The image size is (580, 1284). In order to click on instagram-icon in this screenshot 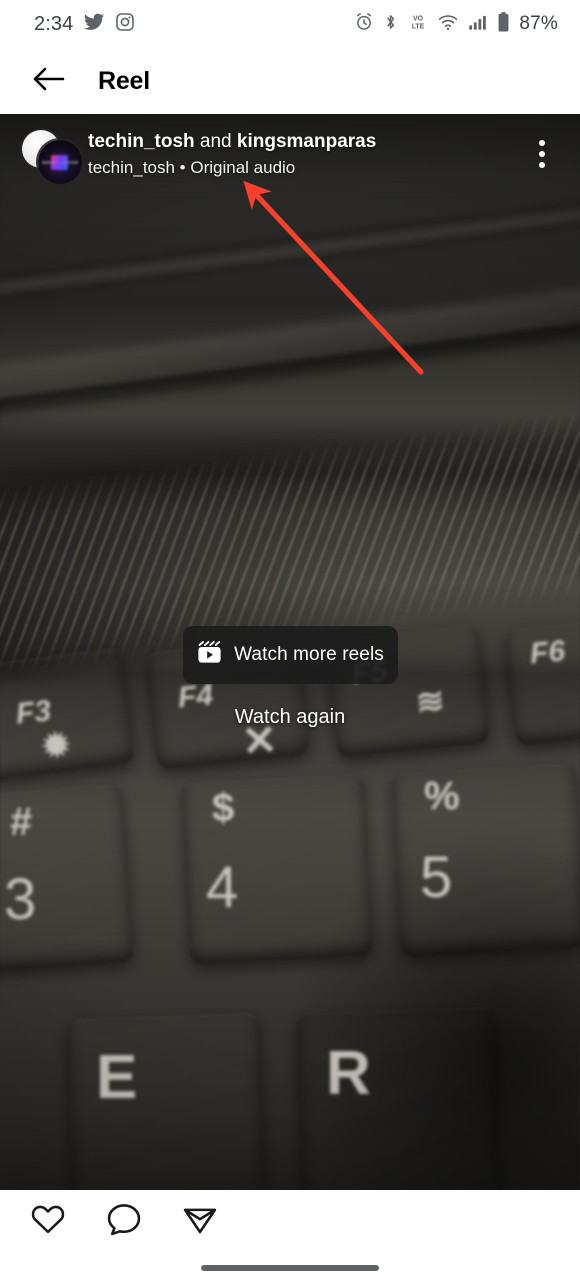, I will do `click(125, 24)`.